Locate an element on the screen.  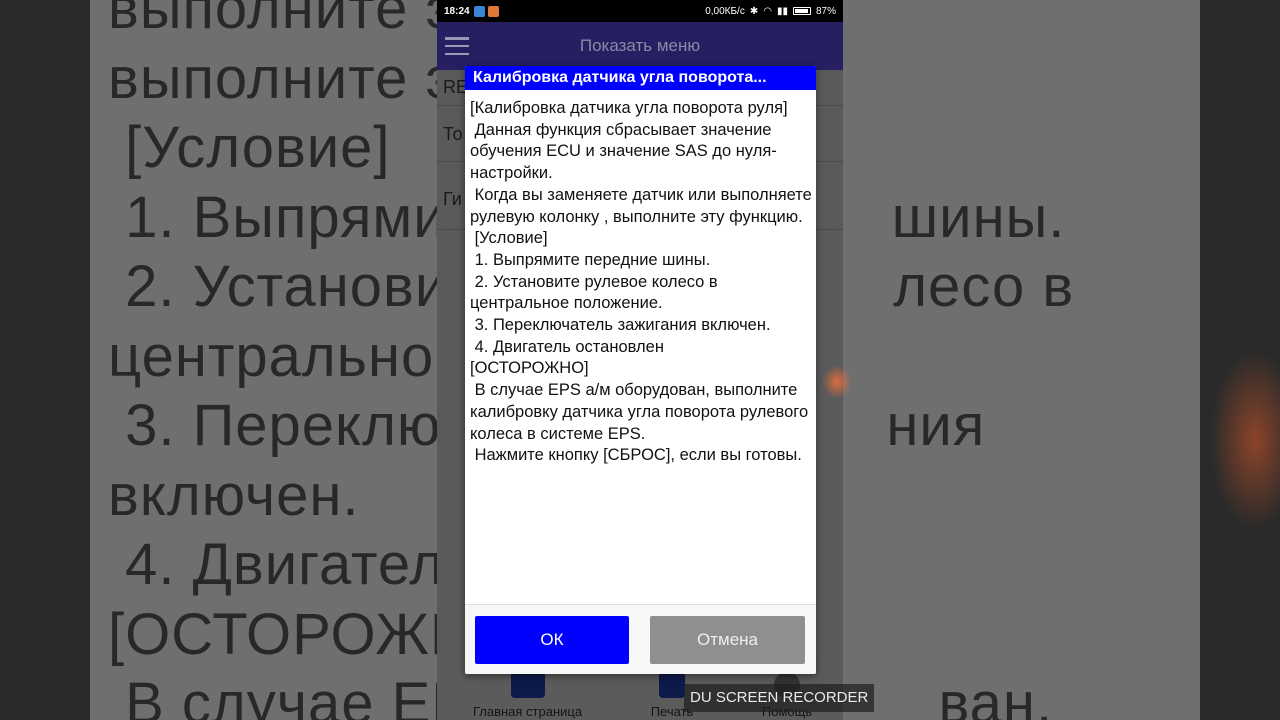
bluetooth-icon: ✱ is located at coordinates (754, 11).